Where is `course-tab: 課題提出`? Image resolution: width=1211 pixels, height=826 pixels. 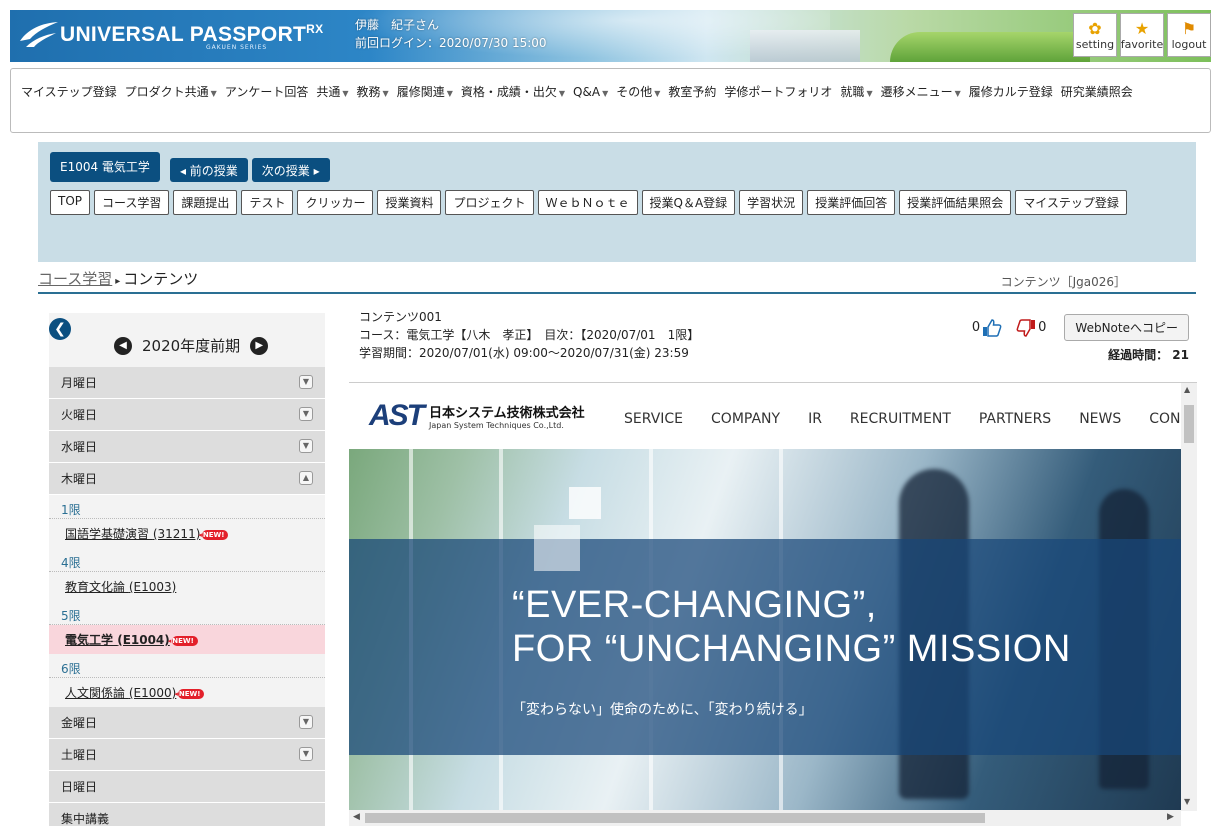
course-tab: 課題提出 is located at coordinates (205, 202).